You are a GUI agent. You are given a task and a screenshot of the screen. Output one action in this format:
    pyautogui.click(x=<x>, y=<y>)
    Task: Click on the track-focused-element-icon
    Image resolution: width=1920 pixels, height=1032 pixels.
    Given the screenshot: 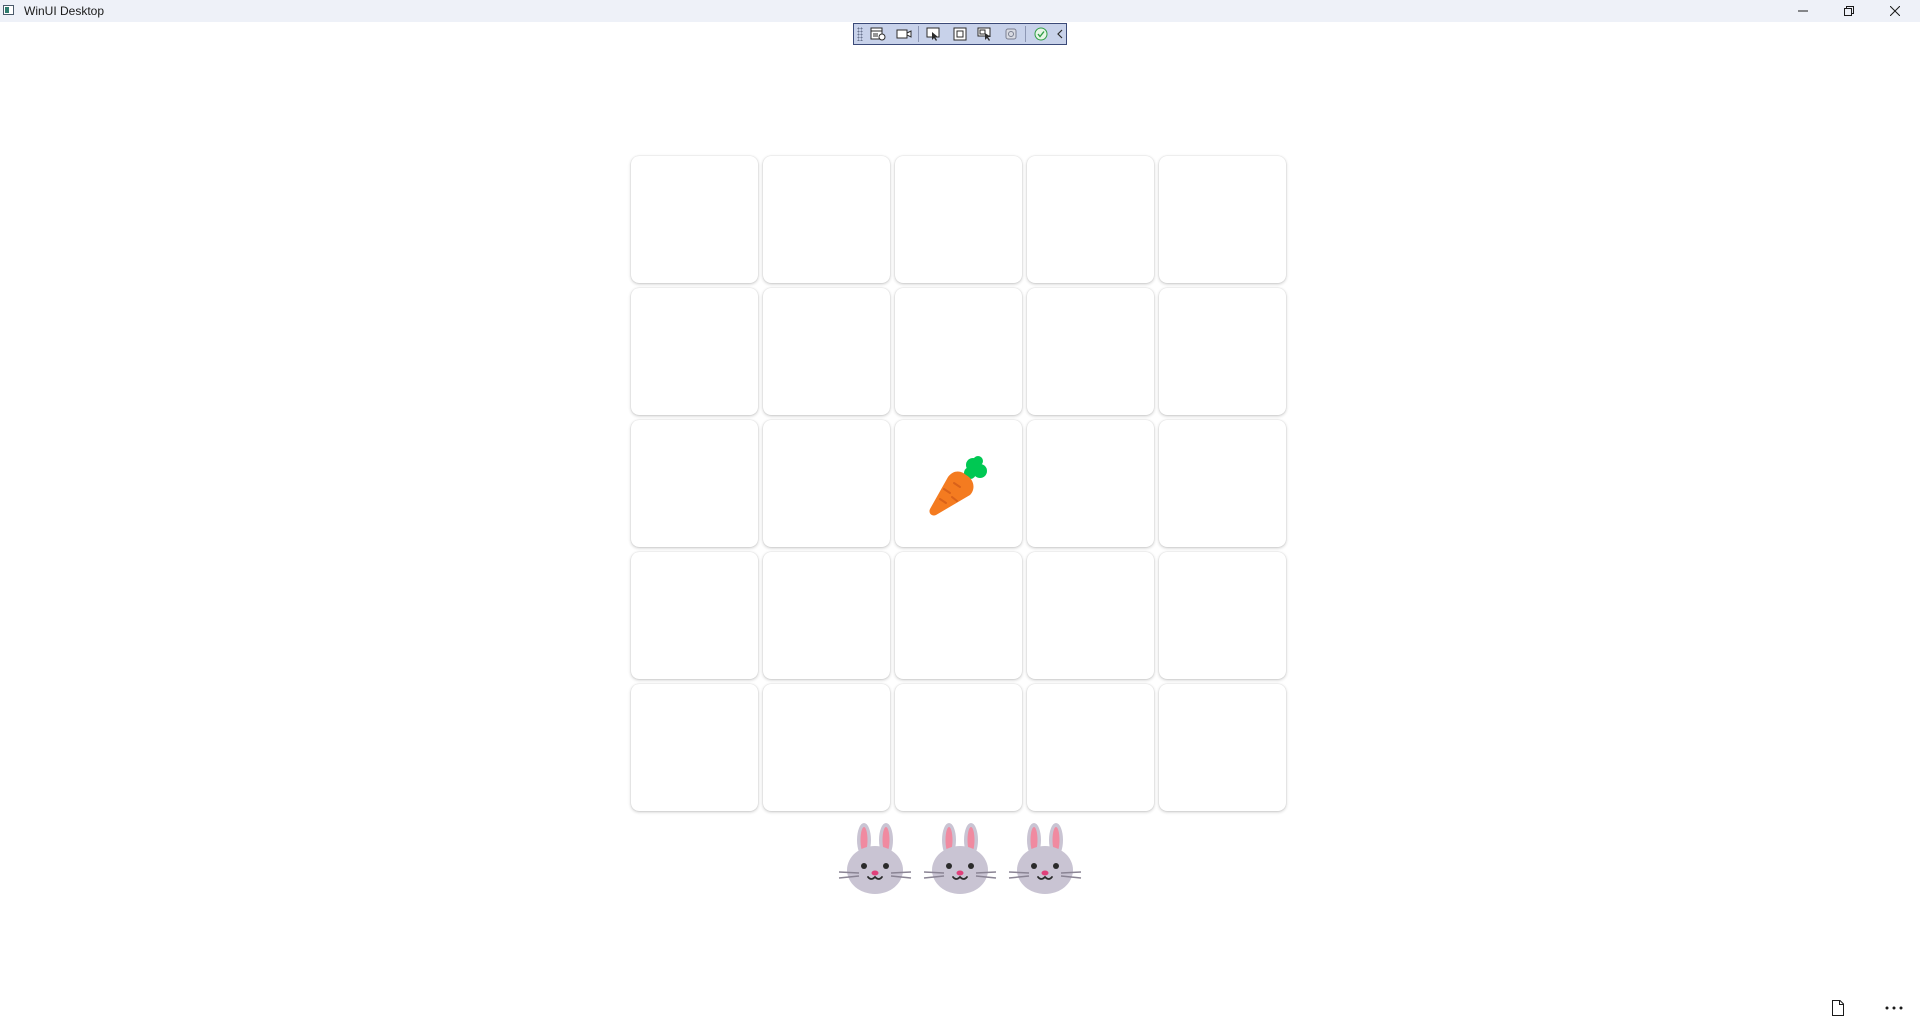 What is the action you would take?
    pyautogui.click(x=984, y=34)
    